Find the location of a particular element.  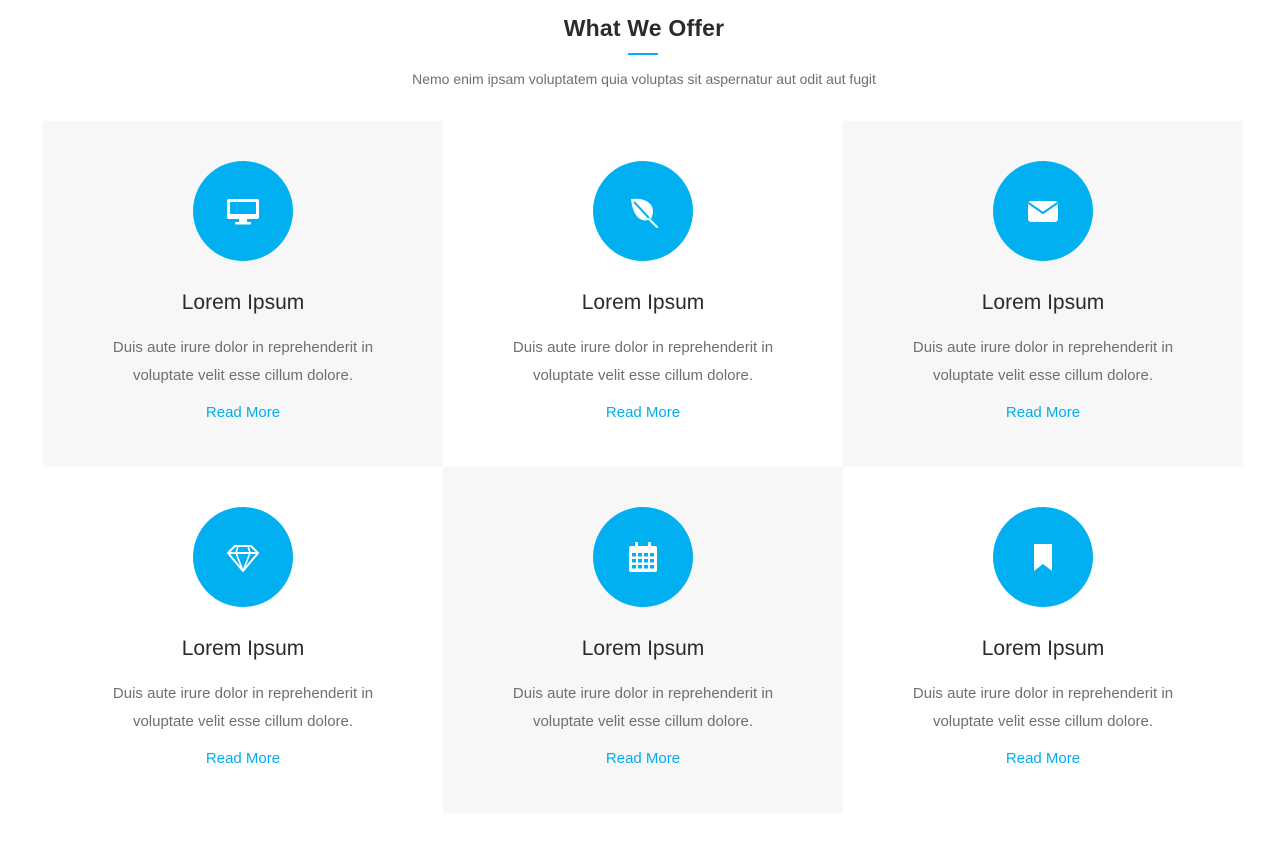

envelope-icon is located at coordinates (1043, 211).